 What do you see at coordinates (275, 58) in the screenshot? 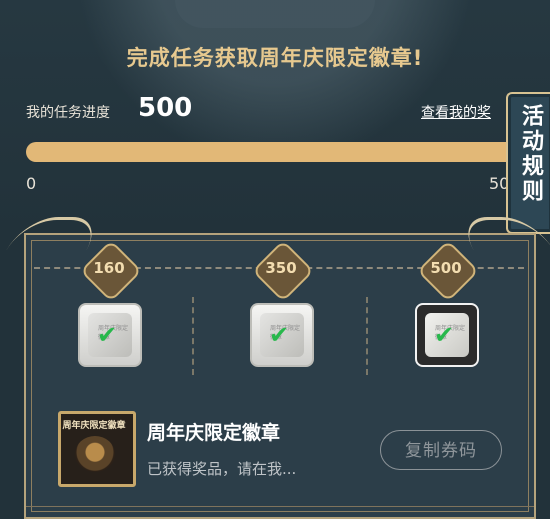
I see `page-title: 完成任务获取周年庆限定徽章!` at bounding box center [275, 58].